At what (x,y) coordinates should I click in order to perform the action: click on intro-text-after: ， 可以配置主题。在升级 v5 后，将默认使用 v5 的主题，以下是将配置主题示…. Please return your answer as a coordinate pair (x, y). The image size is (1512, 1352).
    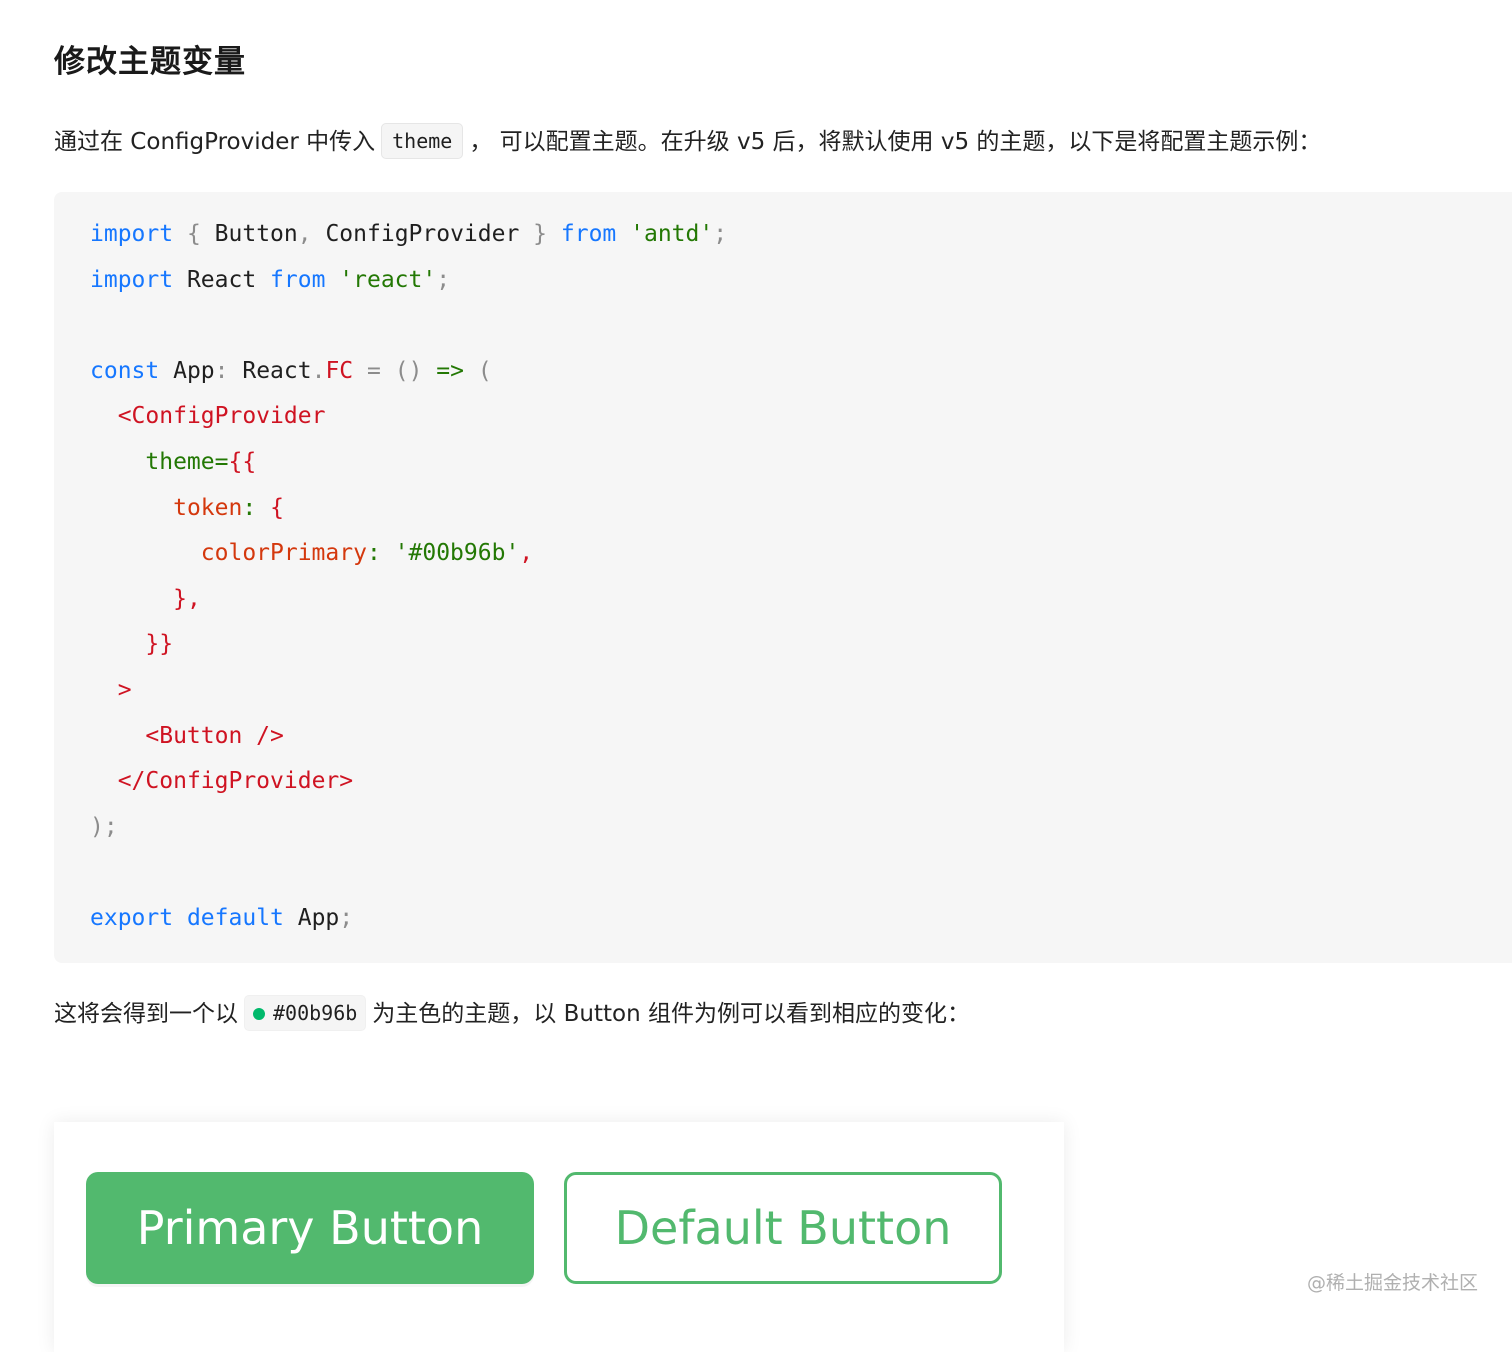
    Looking at the image, I should click on (895, 142).